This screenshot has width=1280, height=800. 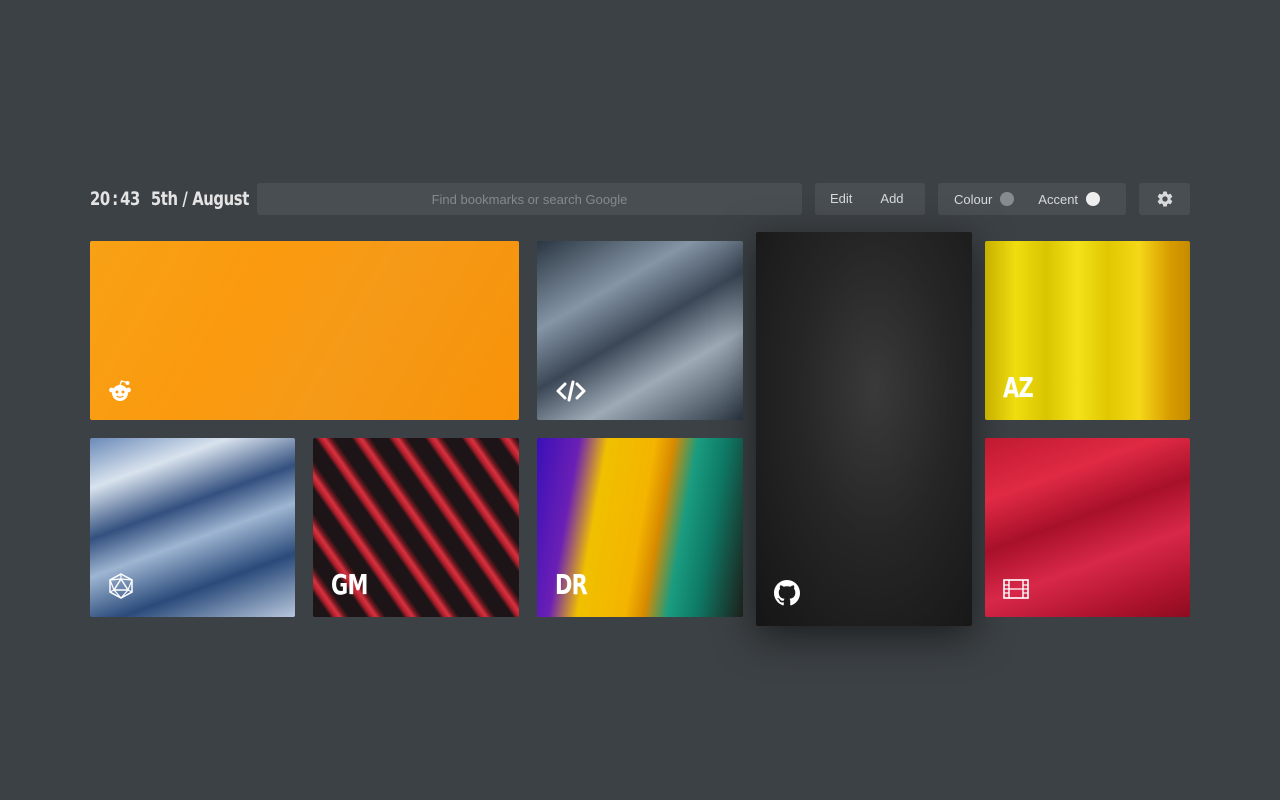 What do you see at coordinates (304, 330) in the screenshot?
I see `bookmark-tile-reddit` at bounding box center [304, 330].